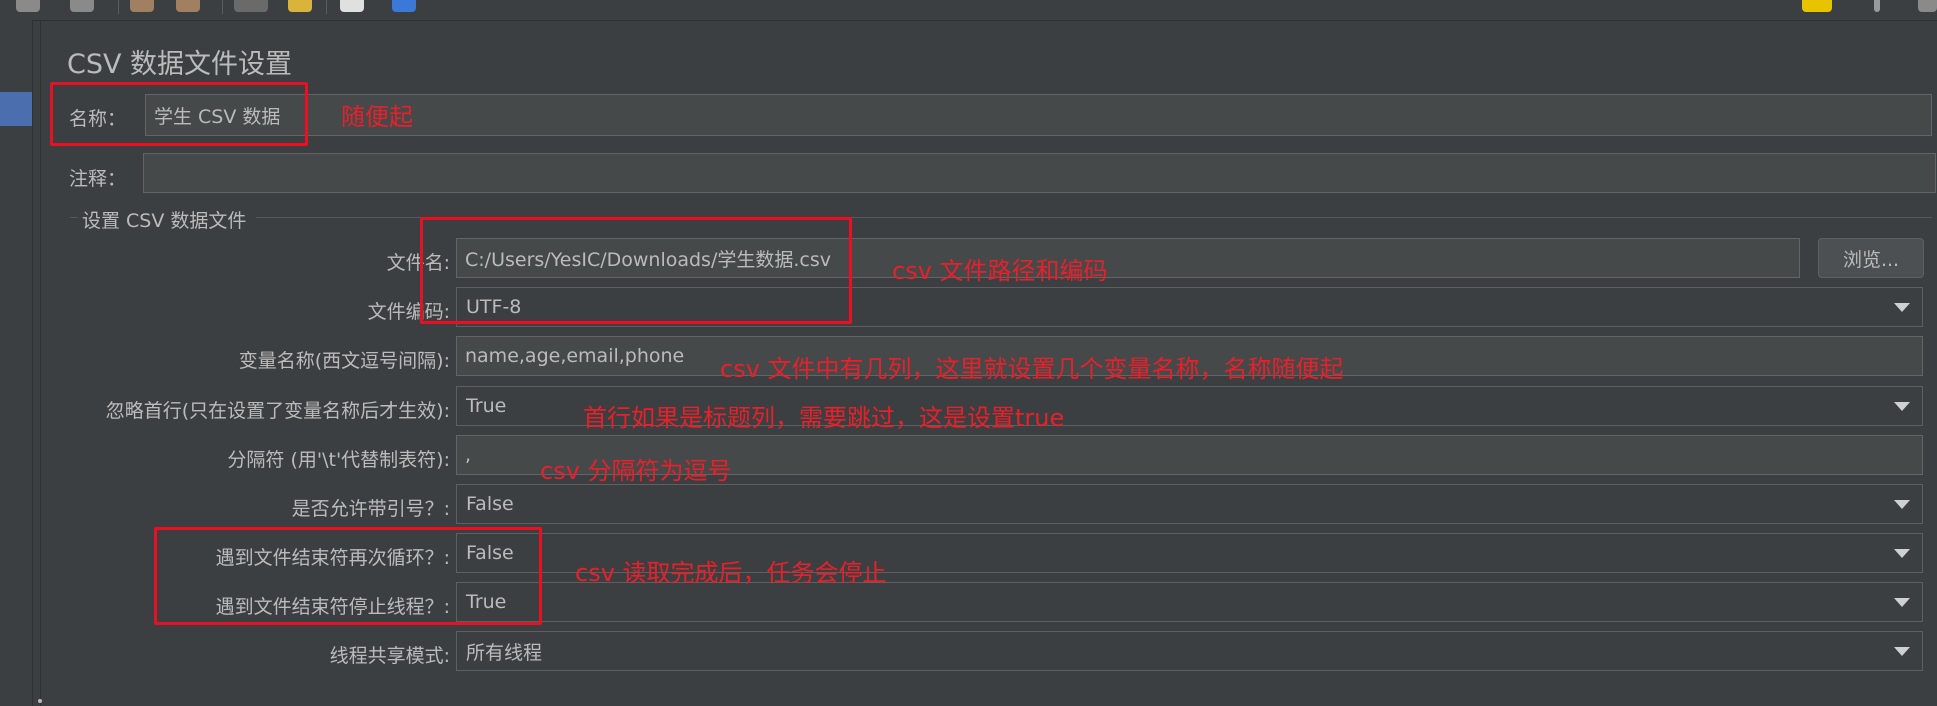  Describe the element at coordinates (352, 6) in the screenshot. I see `function-helper-icon` at that location.